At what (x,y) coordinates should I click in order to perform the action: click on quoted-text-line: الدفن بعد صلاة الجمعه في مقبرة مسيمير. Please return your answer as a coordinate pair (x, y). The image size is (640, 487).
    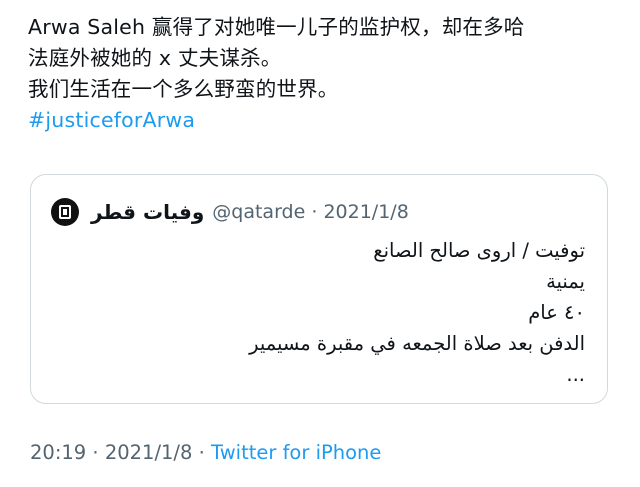
    Looking at the image, I should click on (417, 343).